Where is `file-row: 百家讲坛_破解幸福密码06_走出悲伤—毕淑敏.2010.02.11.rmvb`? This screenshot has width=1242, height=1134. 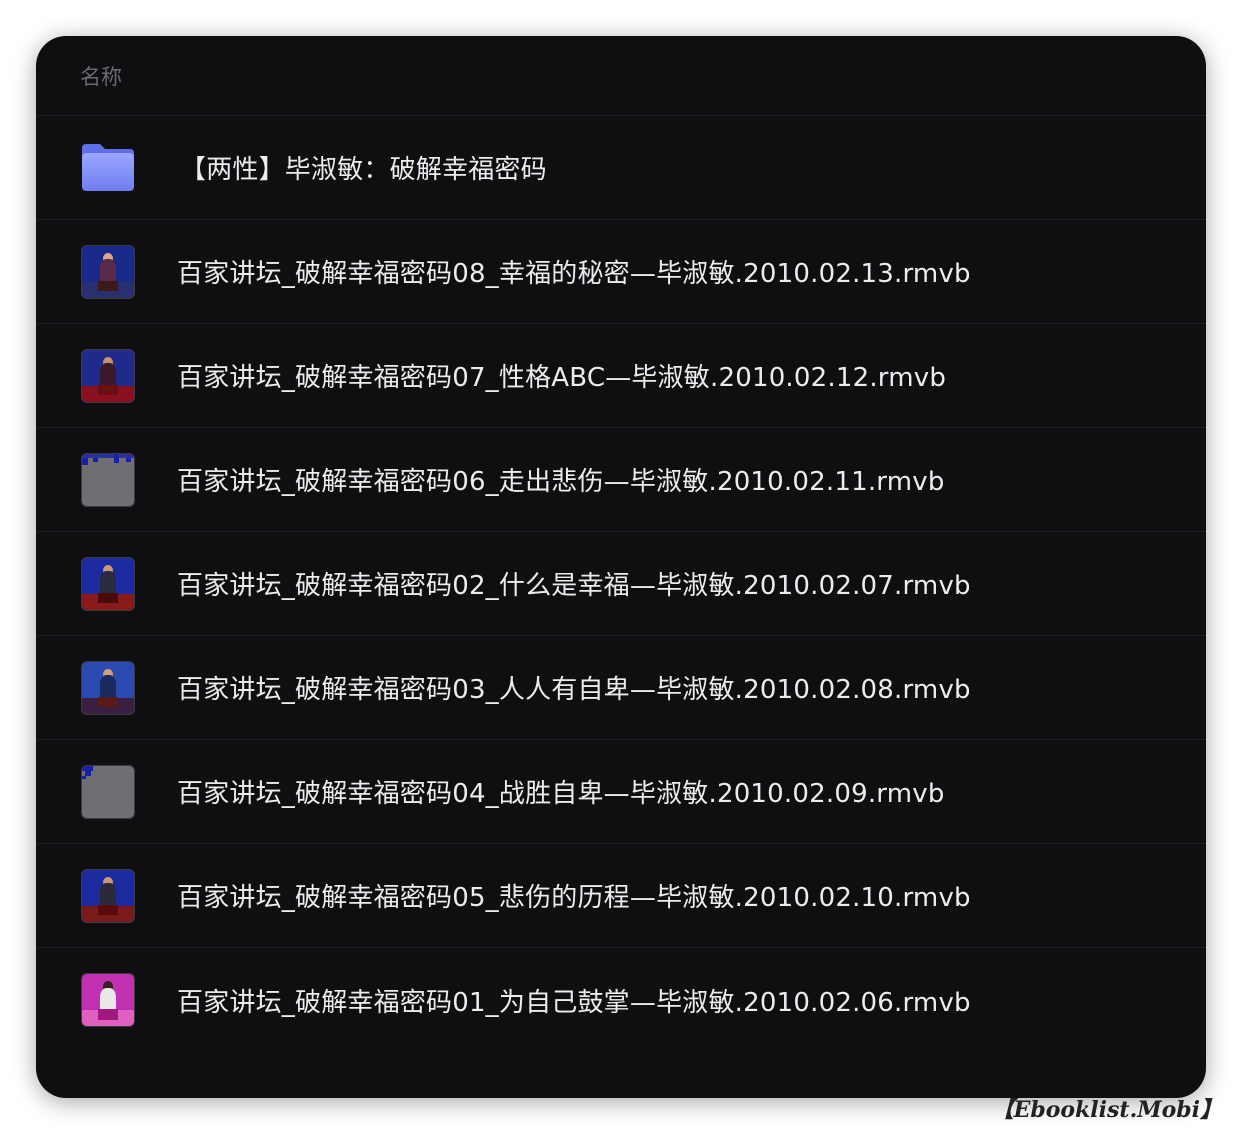
file-row: 百家讲坛_破解幸福密码06_走出悲伤—毕淑敏.2010.02.11.rmvb is located at coordinates (621, 480).